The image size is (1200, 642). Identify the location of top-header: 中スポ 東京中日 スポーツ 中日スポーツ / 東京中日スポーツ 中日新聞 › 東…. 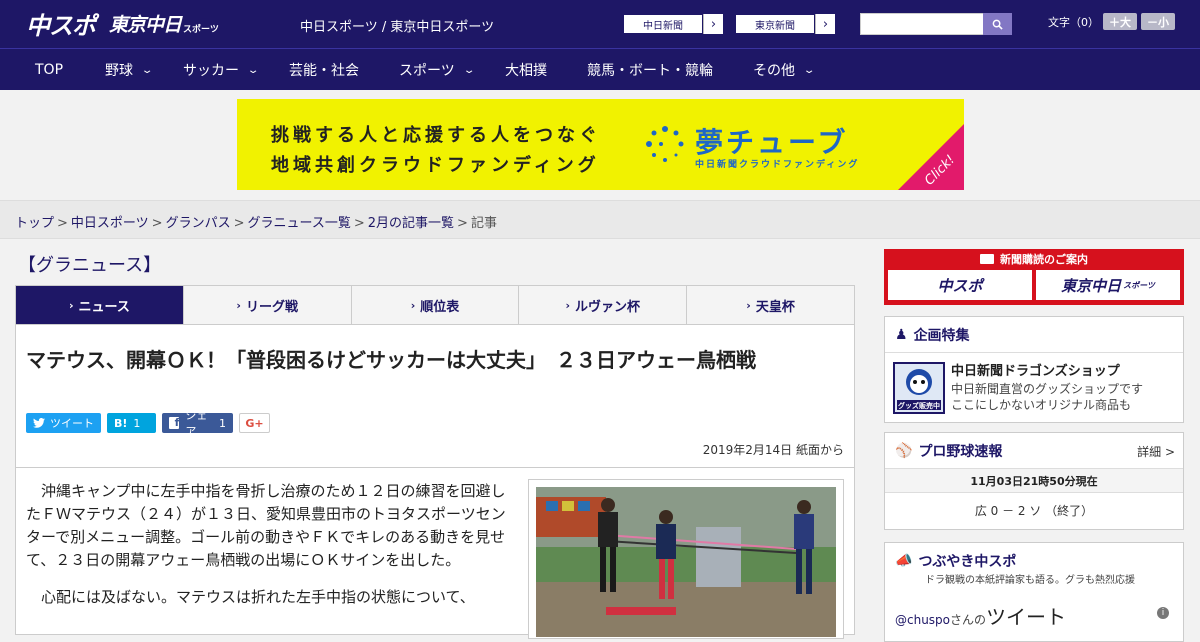
(600, 24).